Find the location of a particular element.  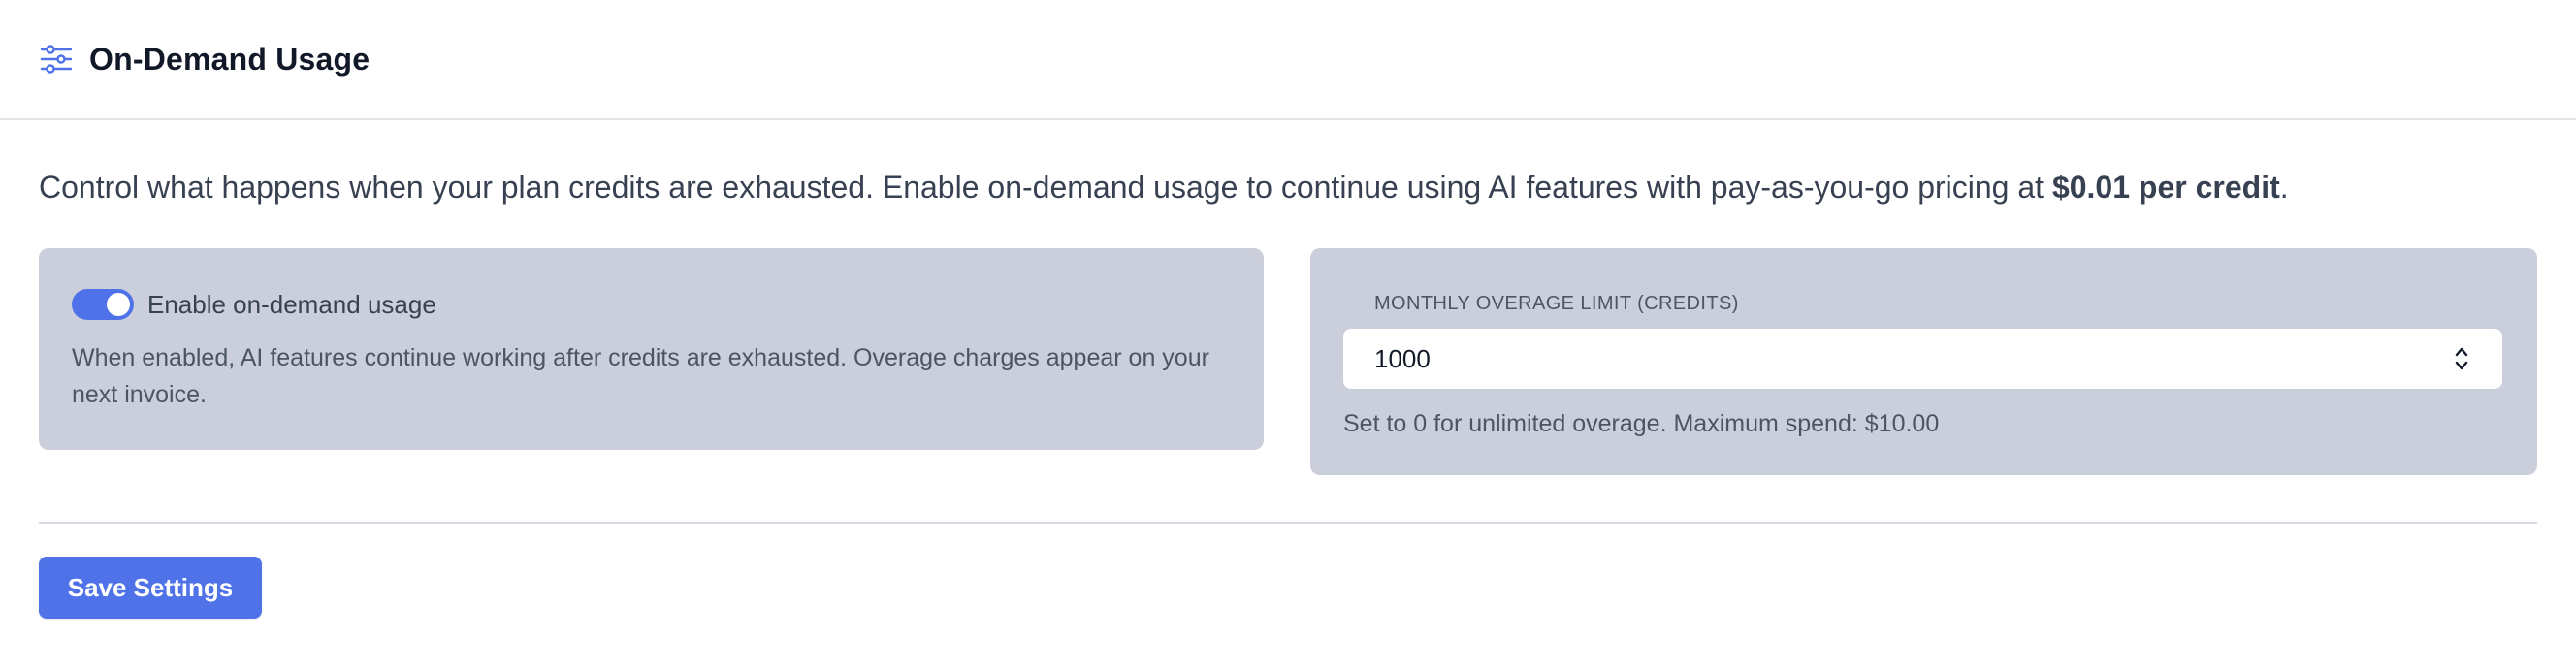

save-settings-button: Save Settings is located at coordinates (150, 588).